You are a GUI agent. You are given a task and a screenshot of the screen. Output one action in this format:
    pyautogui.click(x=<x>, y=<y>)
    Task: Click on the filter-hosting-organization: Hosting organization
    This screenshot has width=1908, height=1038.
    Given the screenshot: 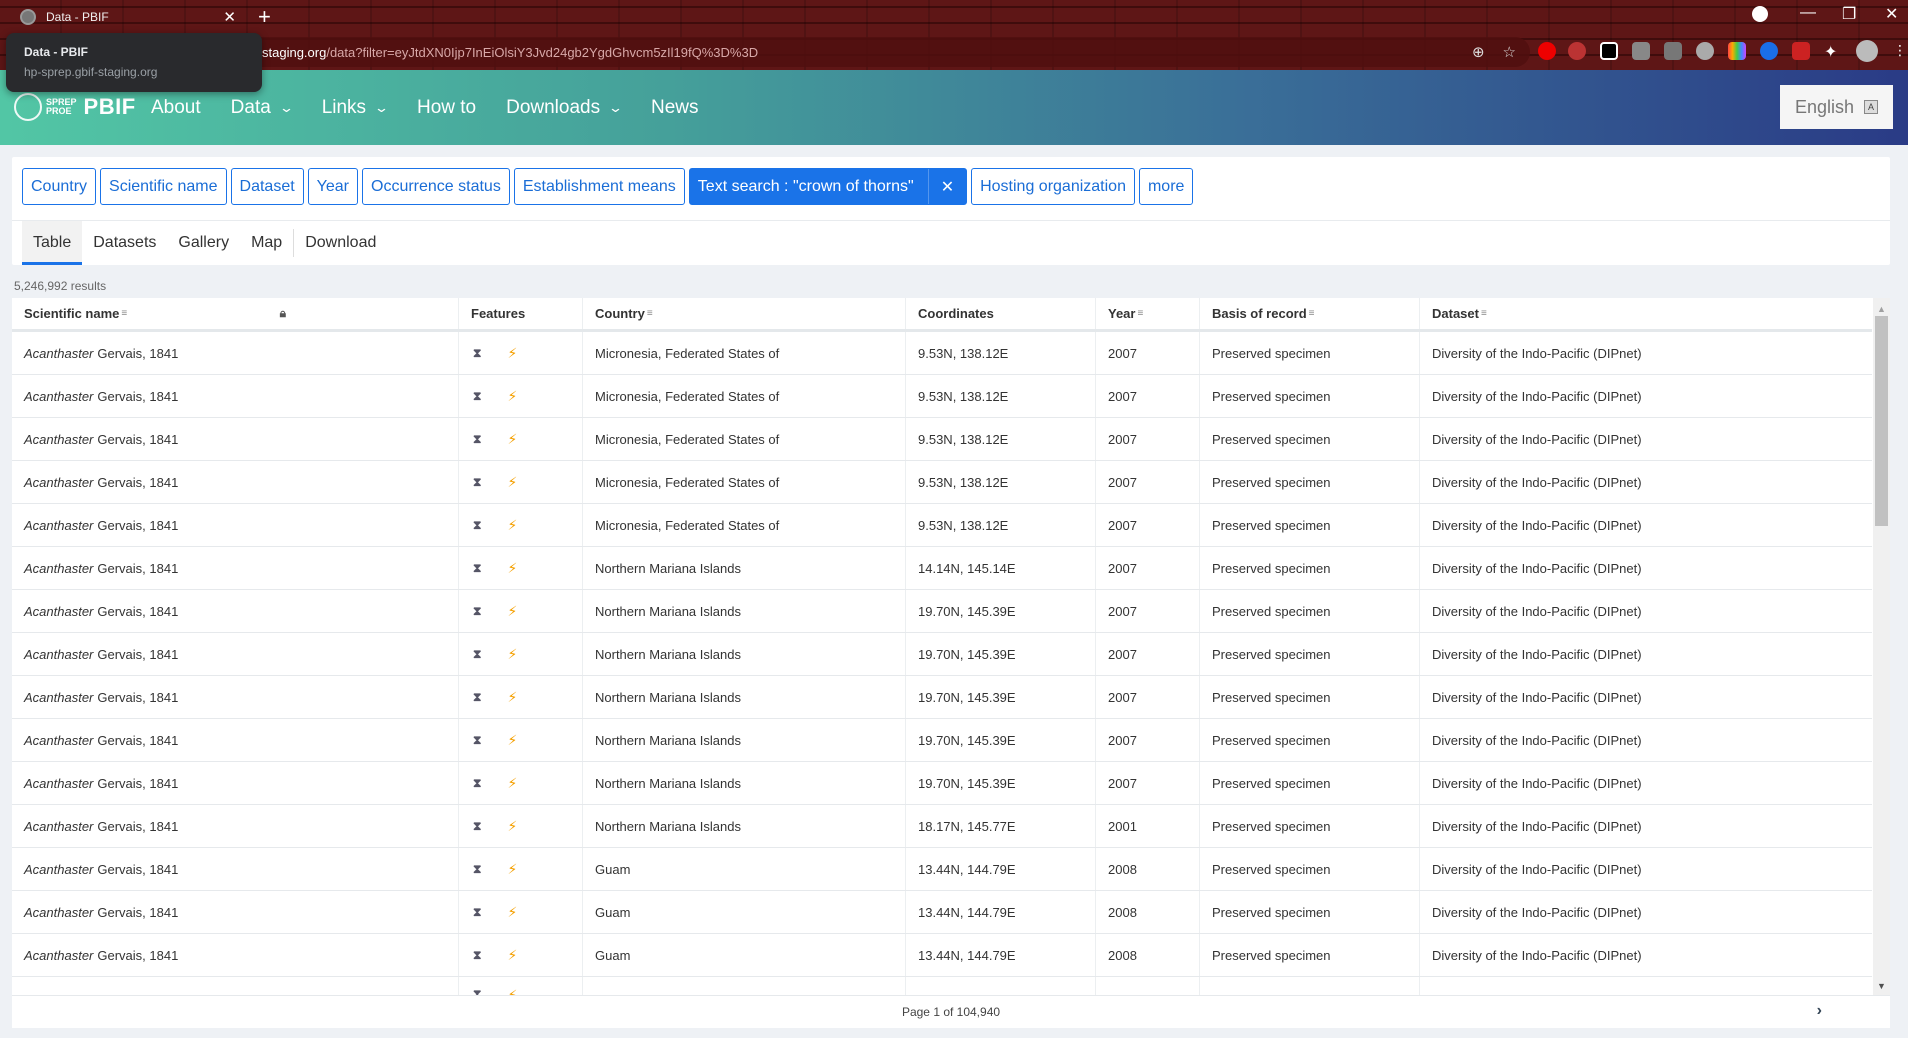 What is the action you would take?
    pyautogui.click(x=1053, y=186)
    